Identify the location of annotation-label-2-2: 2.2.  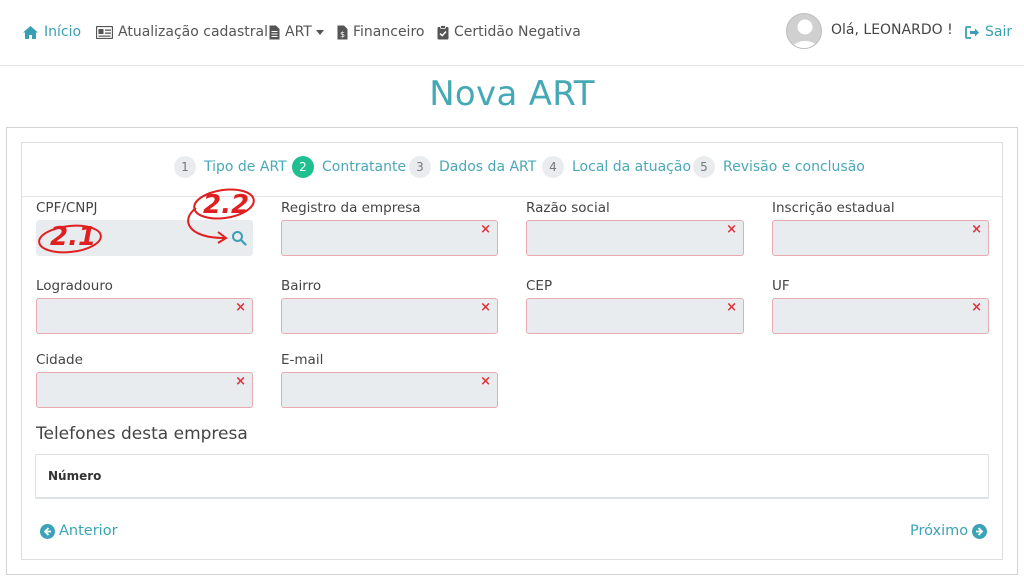
(226, 205).